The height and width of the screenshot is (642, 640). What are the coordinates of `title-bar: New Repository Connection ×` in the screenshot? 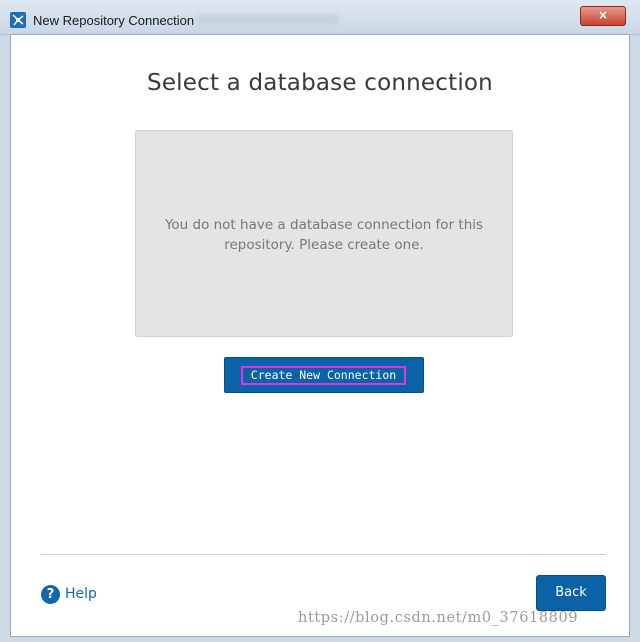 It's located at (320, 17).